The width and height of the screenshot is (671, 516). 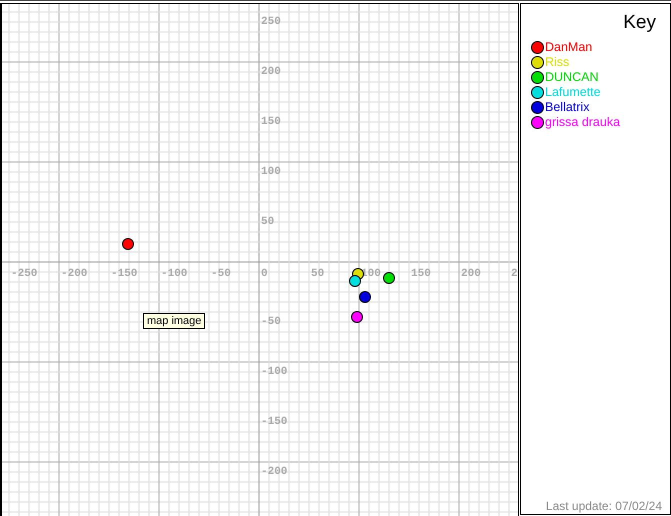 What do you see at coordinates (639, 23) in the screenshot?
I see `key-title: Key` at bounding box center [639, 23].